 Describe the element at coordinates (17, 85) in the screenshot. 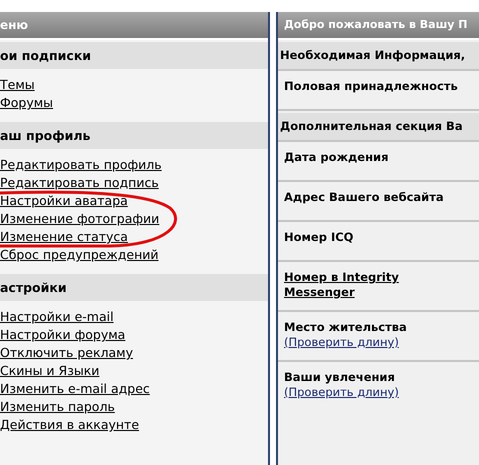

I see `menu-link: Темы` at that location.